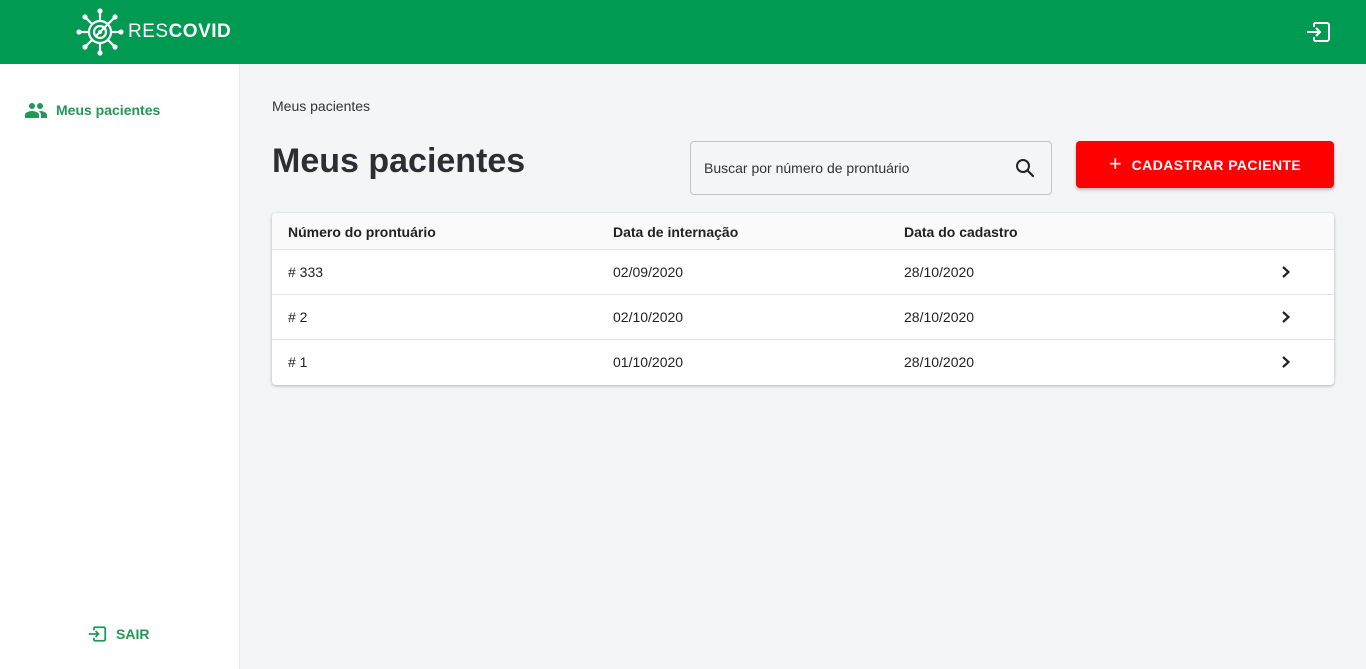  I want to click on cell-admission-date: 02/10/2020, so click(648, 317).